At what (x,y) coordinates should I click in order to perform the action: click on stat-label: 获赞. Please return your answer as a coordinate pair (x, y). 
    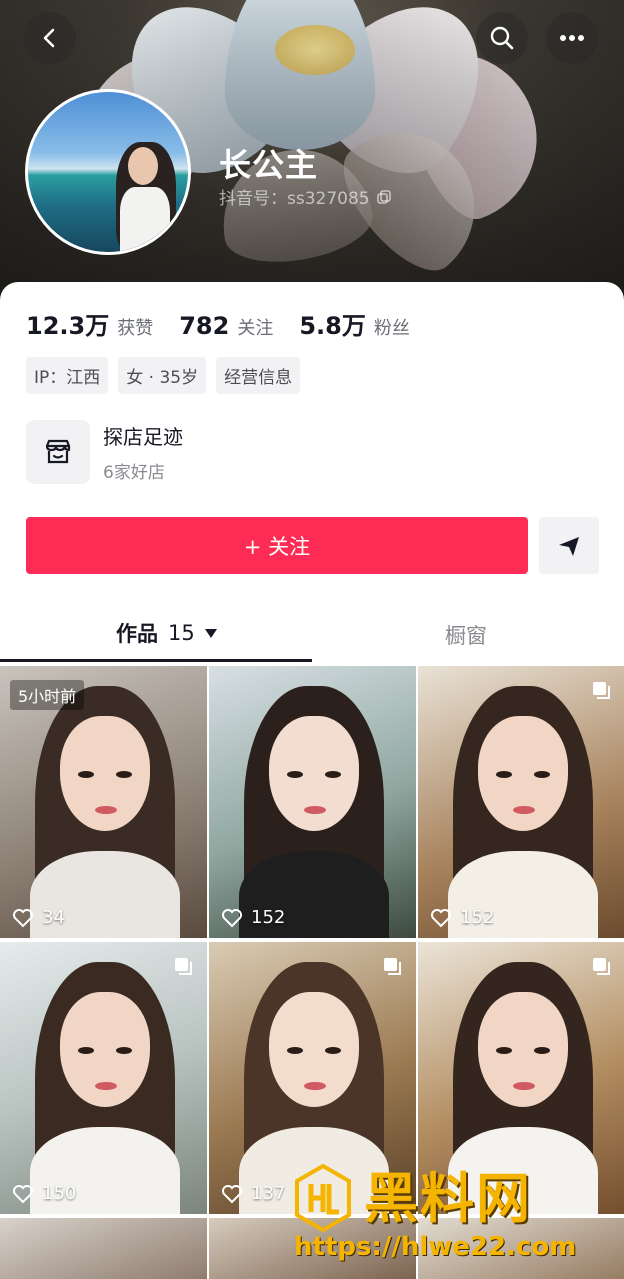
    Looking at the image, I should click on (135, 328).